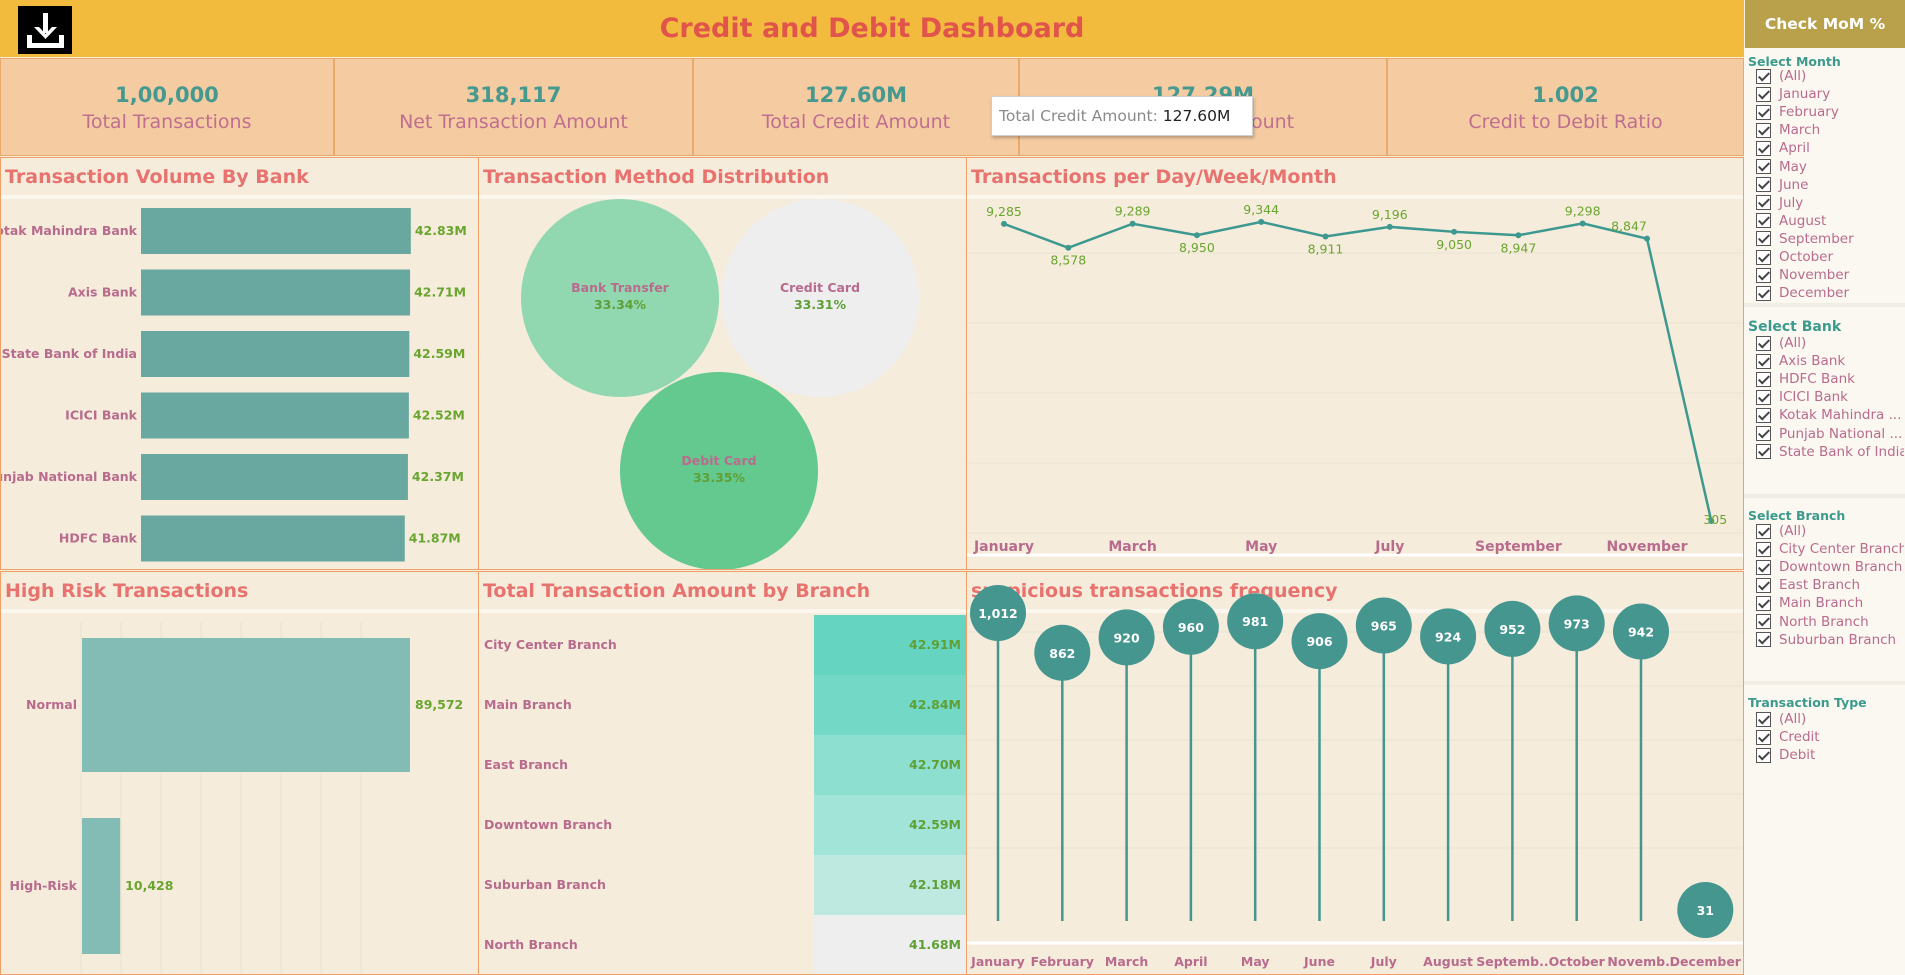 This screenshot has height=975, width=1905. I want to click on filter-option: State Bank of India, so click(1830, 452).